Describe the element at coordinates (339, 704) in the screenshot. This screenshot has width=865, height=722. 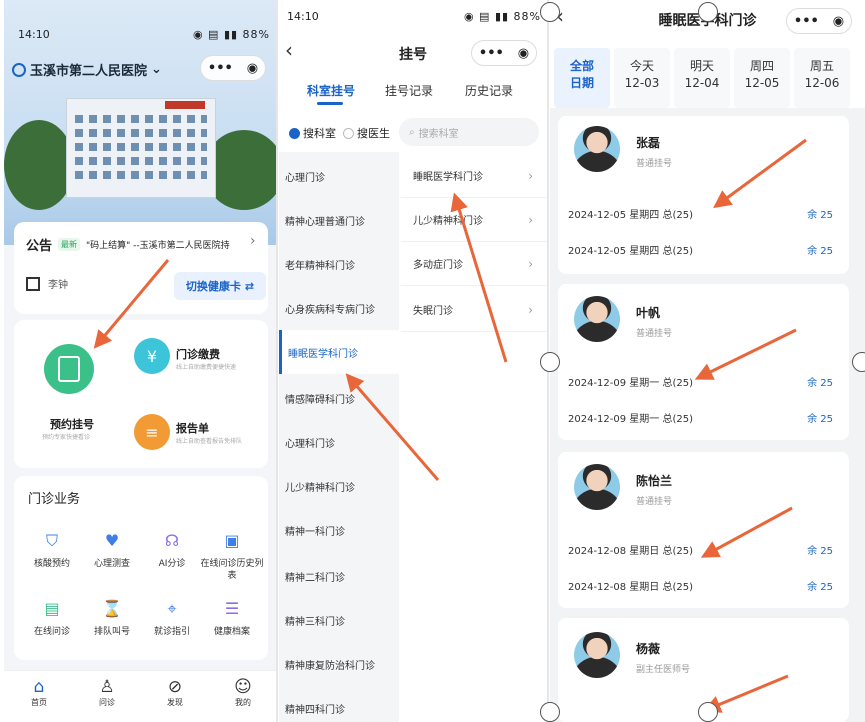
I see `dept-item: 精神四科门诊` at that location.